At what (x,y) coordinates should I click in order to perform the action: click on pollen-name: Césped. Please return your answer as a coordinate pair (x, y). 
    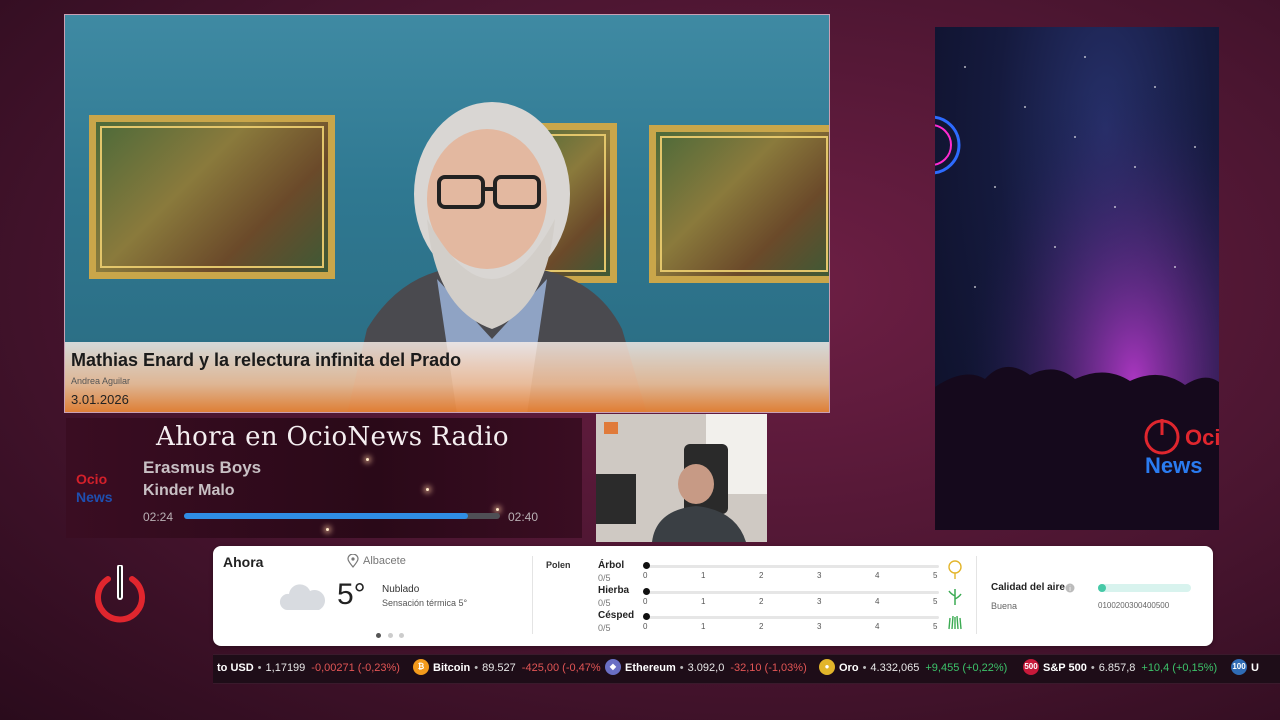
    Looking at the image, I should click on (616, 615).